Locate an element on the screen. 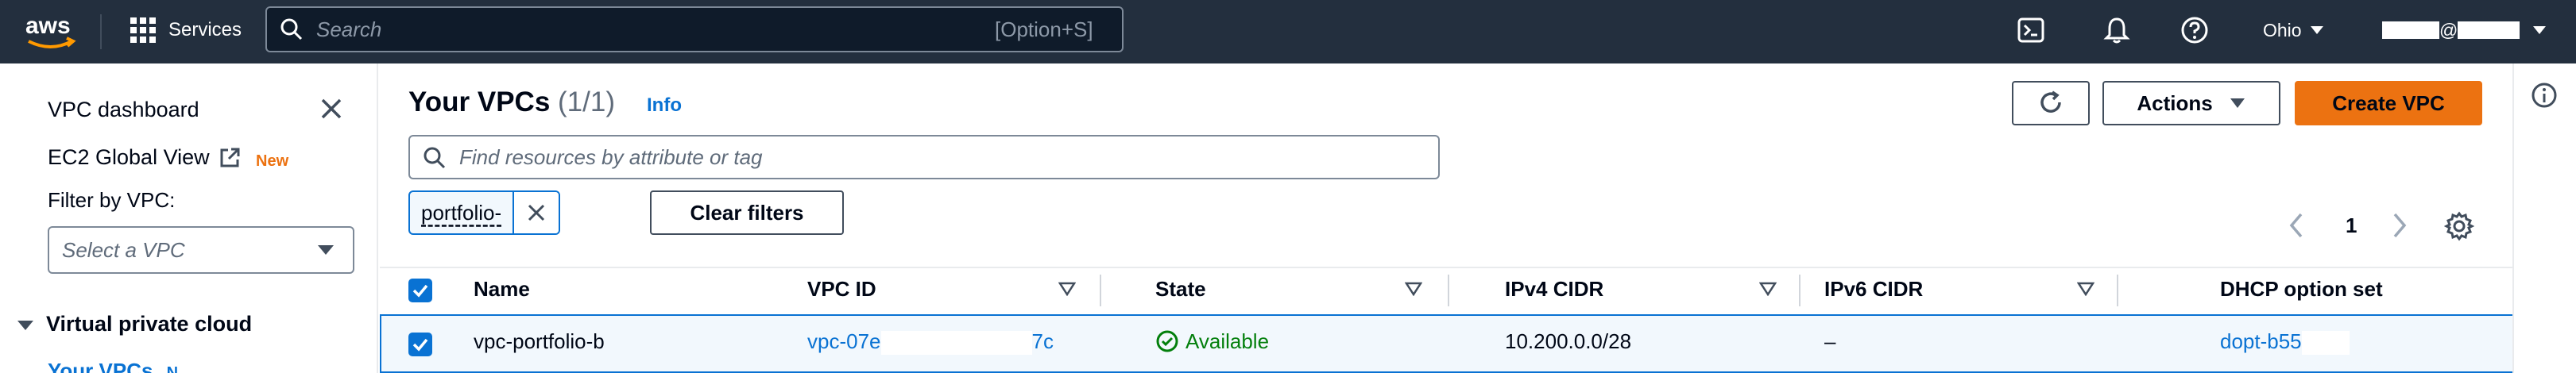  redacted-account-id is located at coordinates (2489, 30).